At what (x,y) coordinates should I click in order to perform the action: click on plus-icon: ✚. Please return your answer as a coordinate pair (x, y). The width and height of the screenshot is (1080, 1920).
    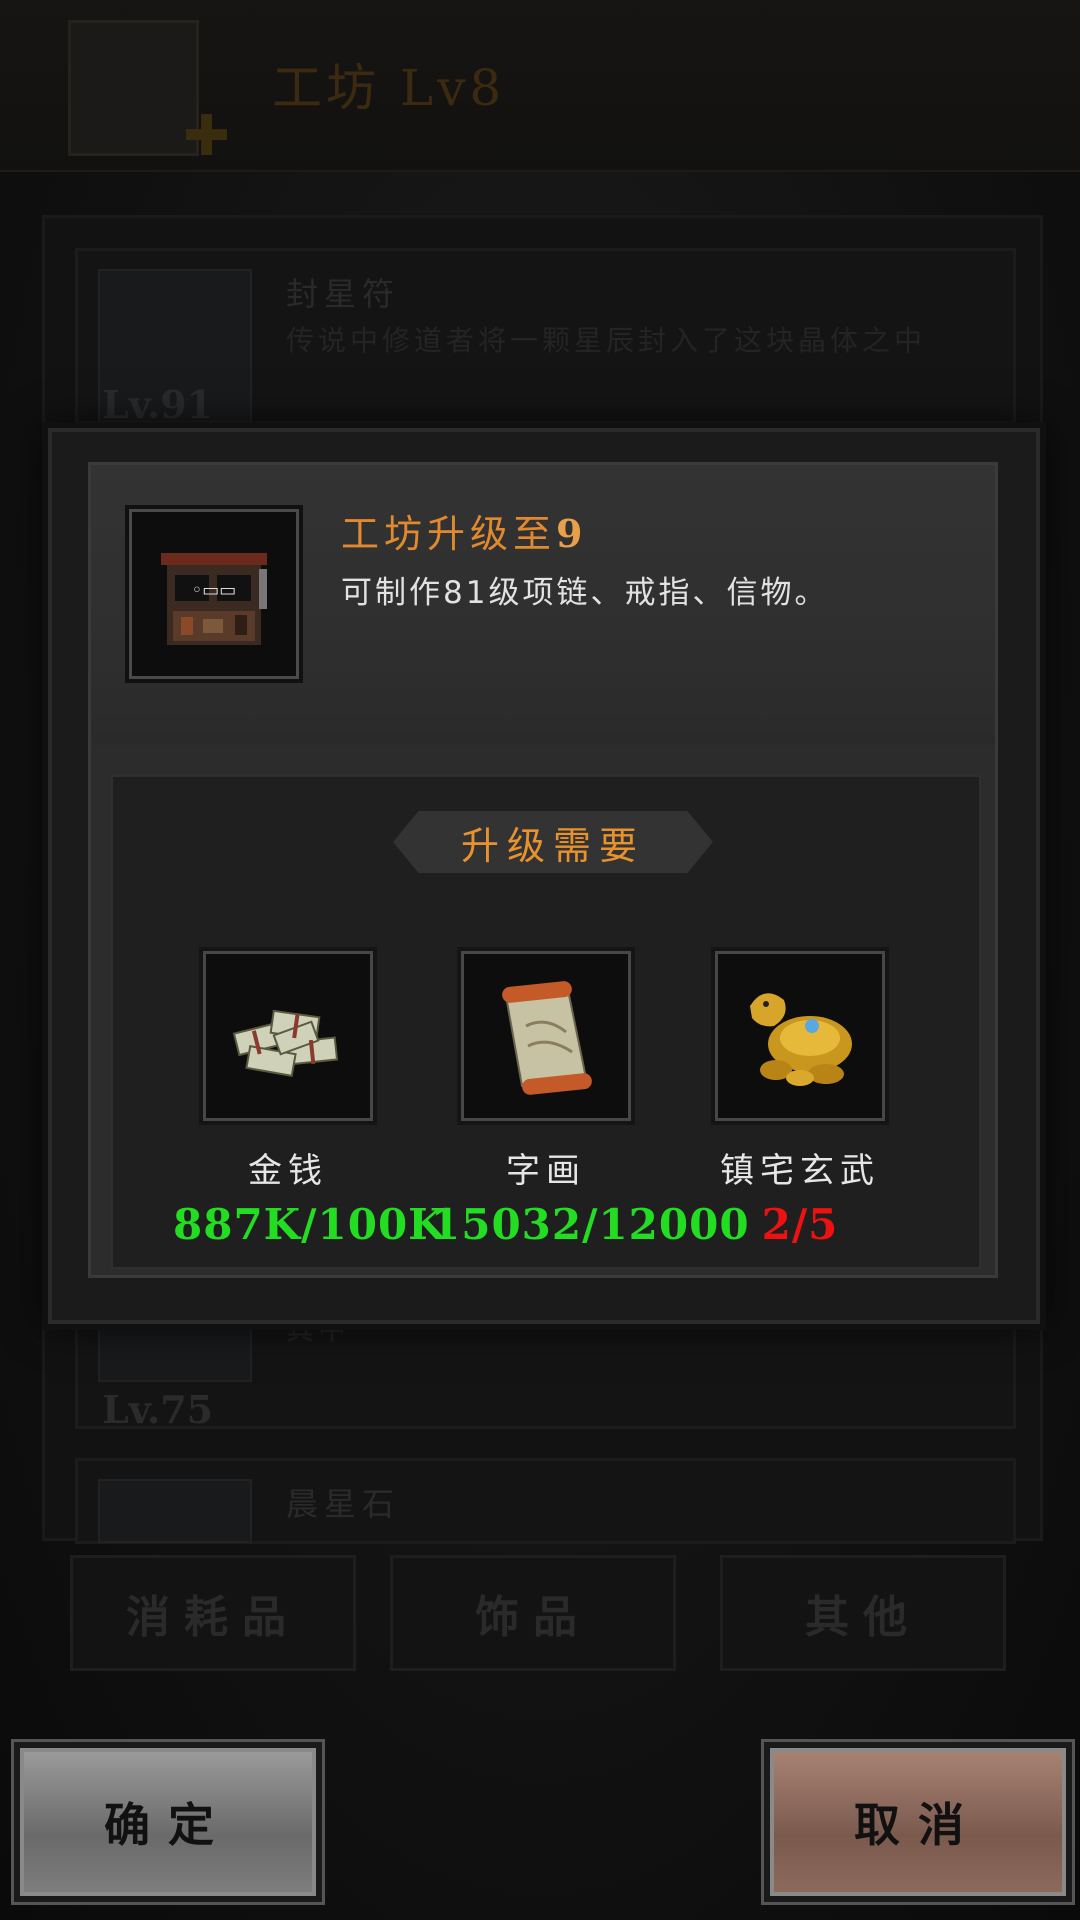
    Looking at the image, I should click on (206, 136).